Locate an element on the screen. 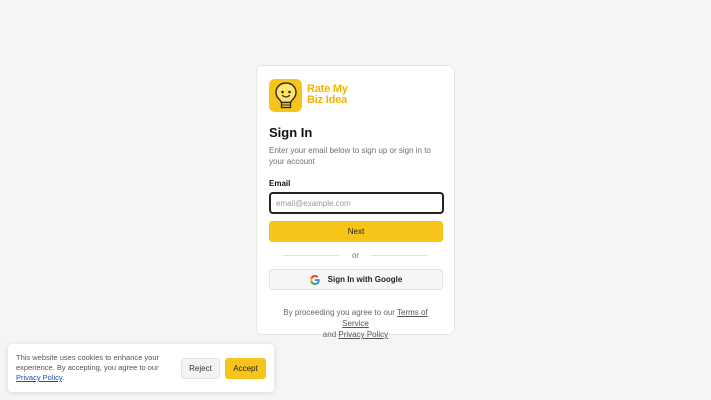  lightbulb-mascot-icon is located at coordinates (285, 95).